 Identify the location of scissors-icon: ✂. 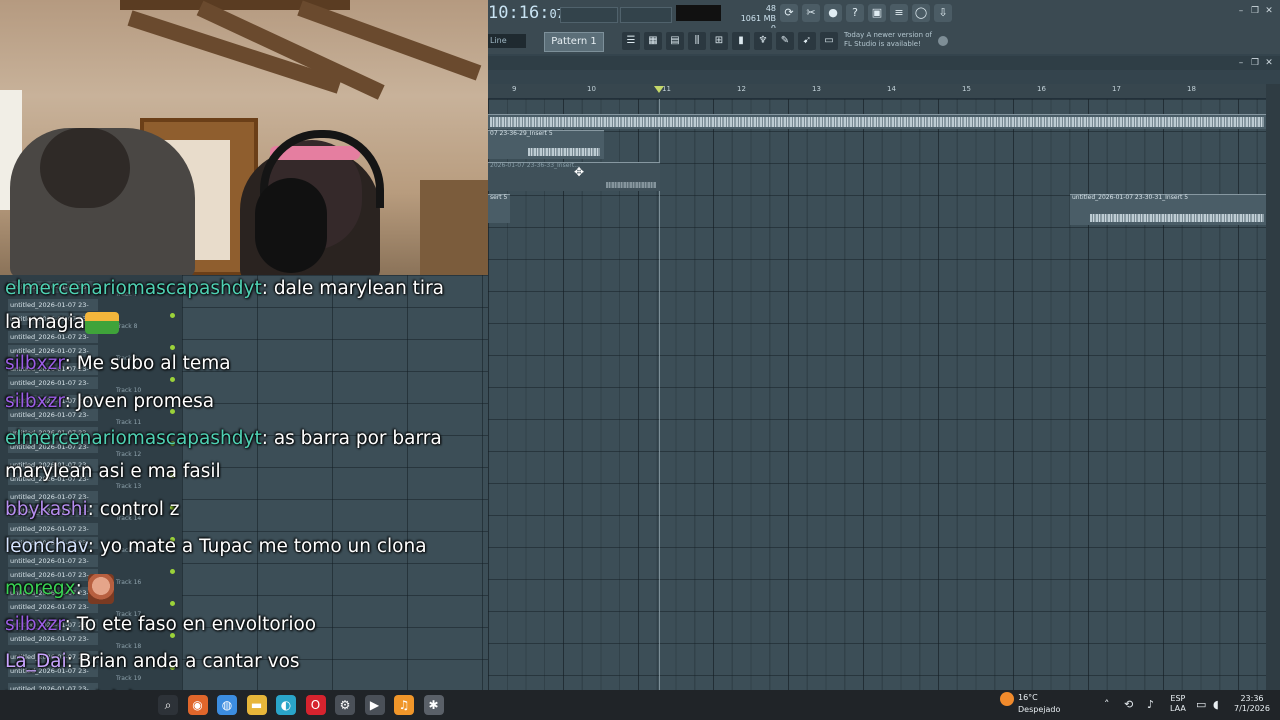
(811, 13).